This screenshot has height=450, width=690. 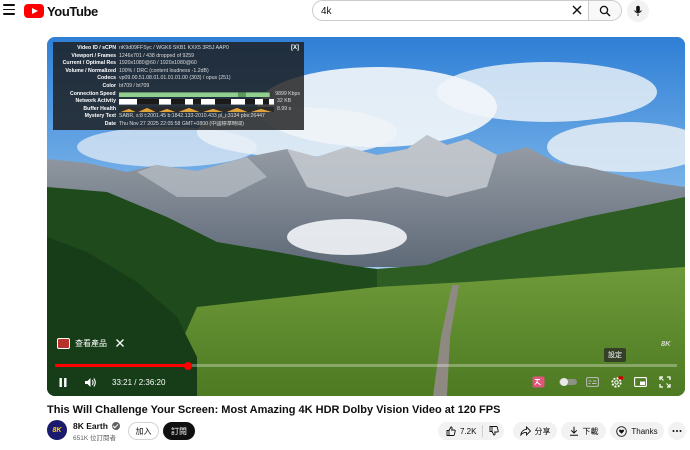 I want to click on time-display: 33:21 / 2:36:20, so click(x=138, y=382).